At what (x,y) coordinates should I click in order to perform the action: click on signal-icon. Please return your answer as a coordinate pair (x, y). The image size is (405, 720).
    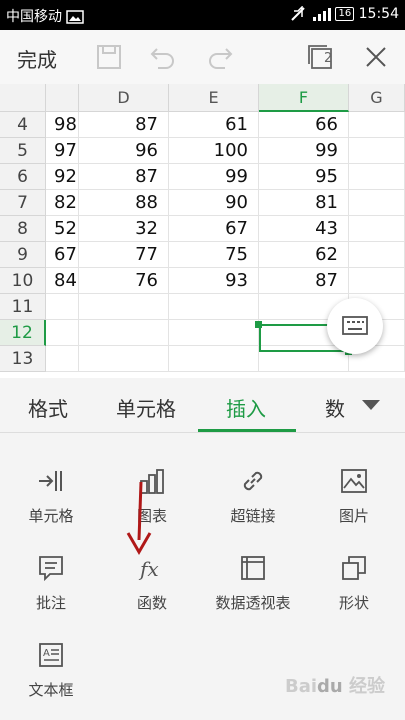
    Looking at the image, I should click on (322, 14).